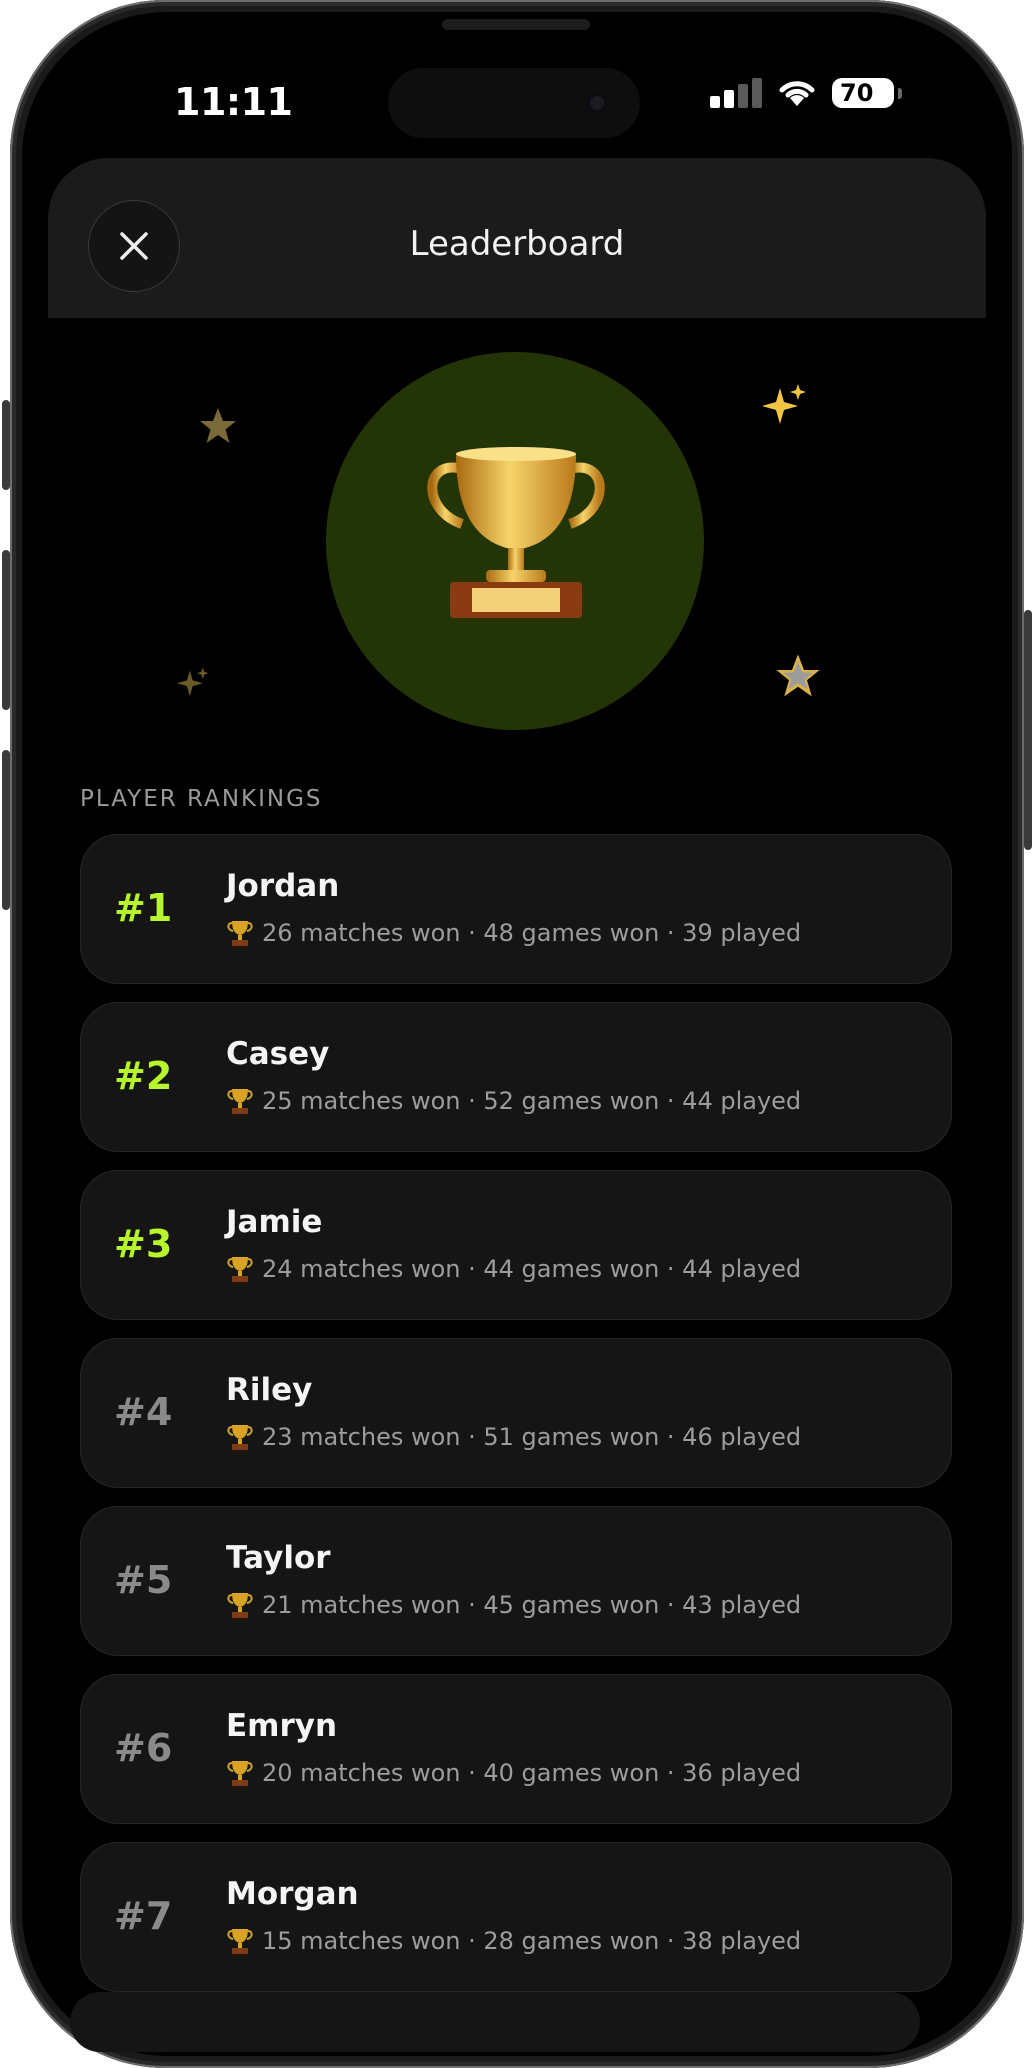 This screenshot has height=2068, width=1034. Describe the element at coordinates (283, 886) in the screenshot. I see `player-name: Jordan` at that location.